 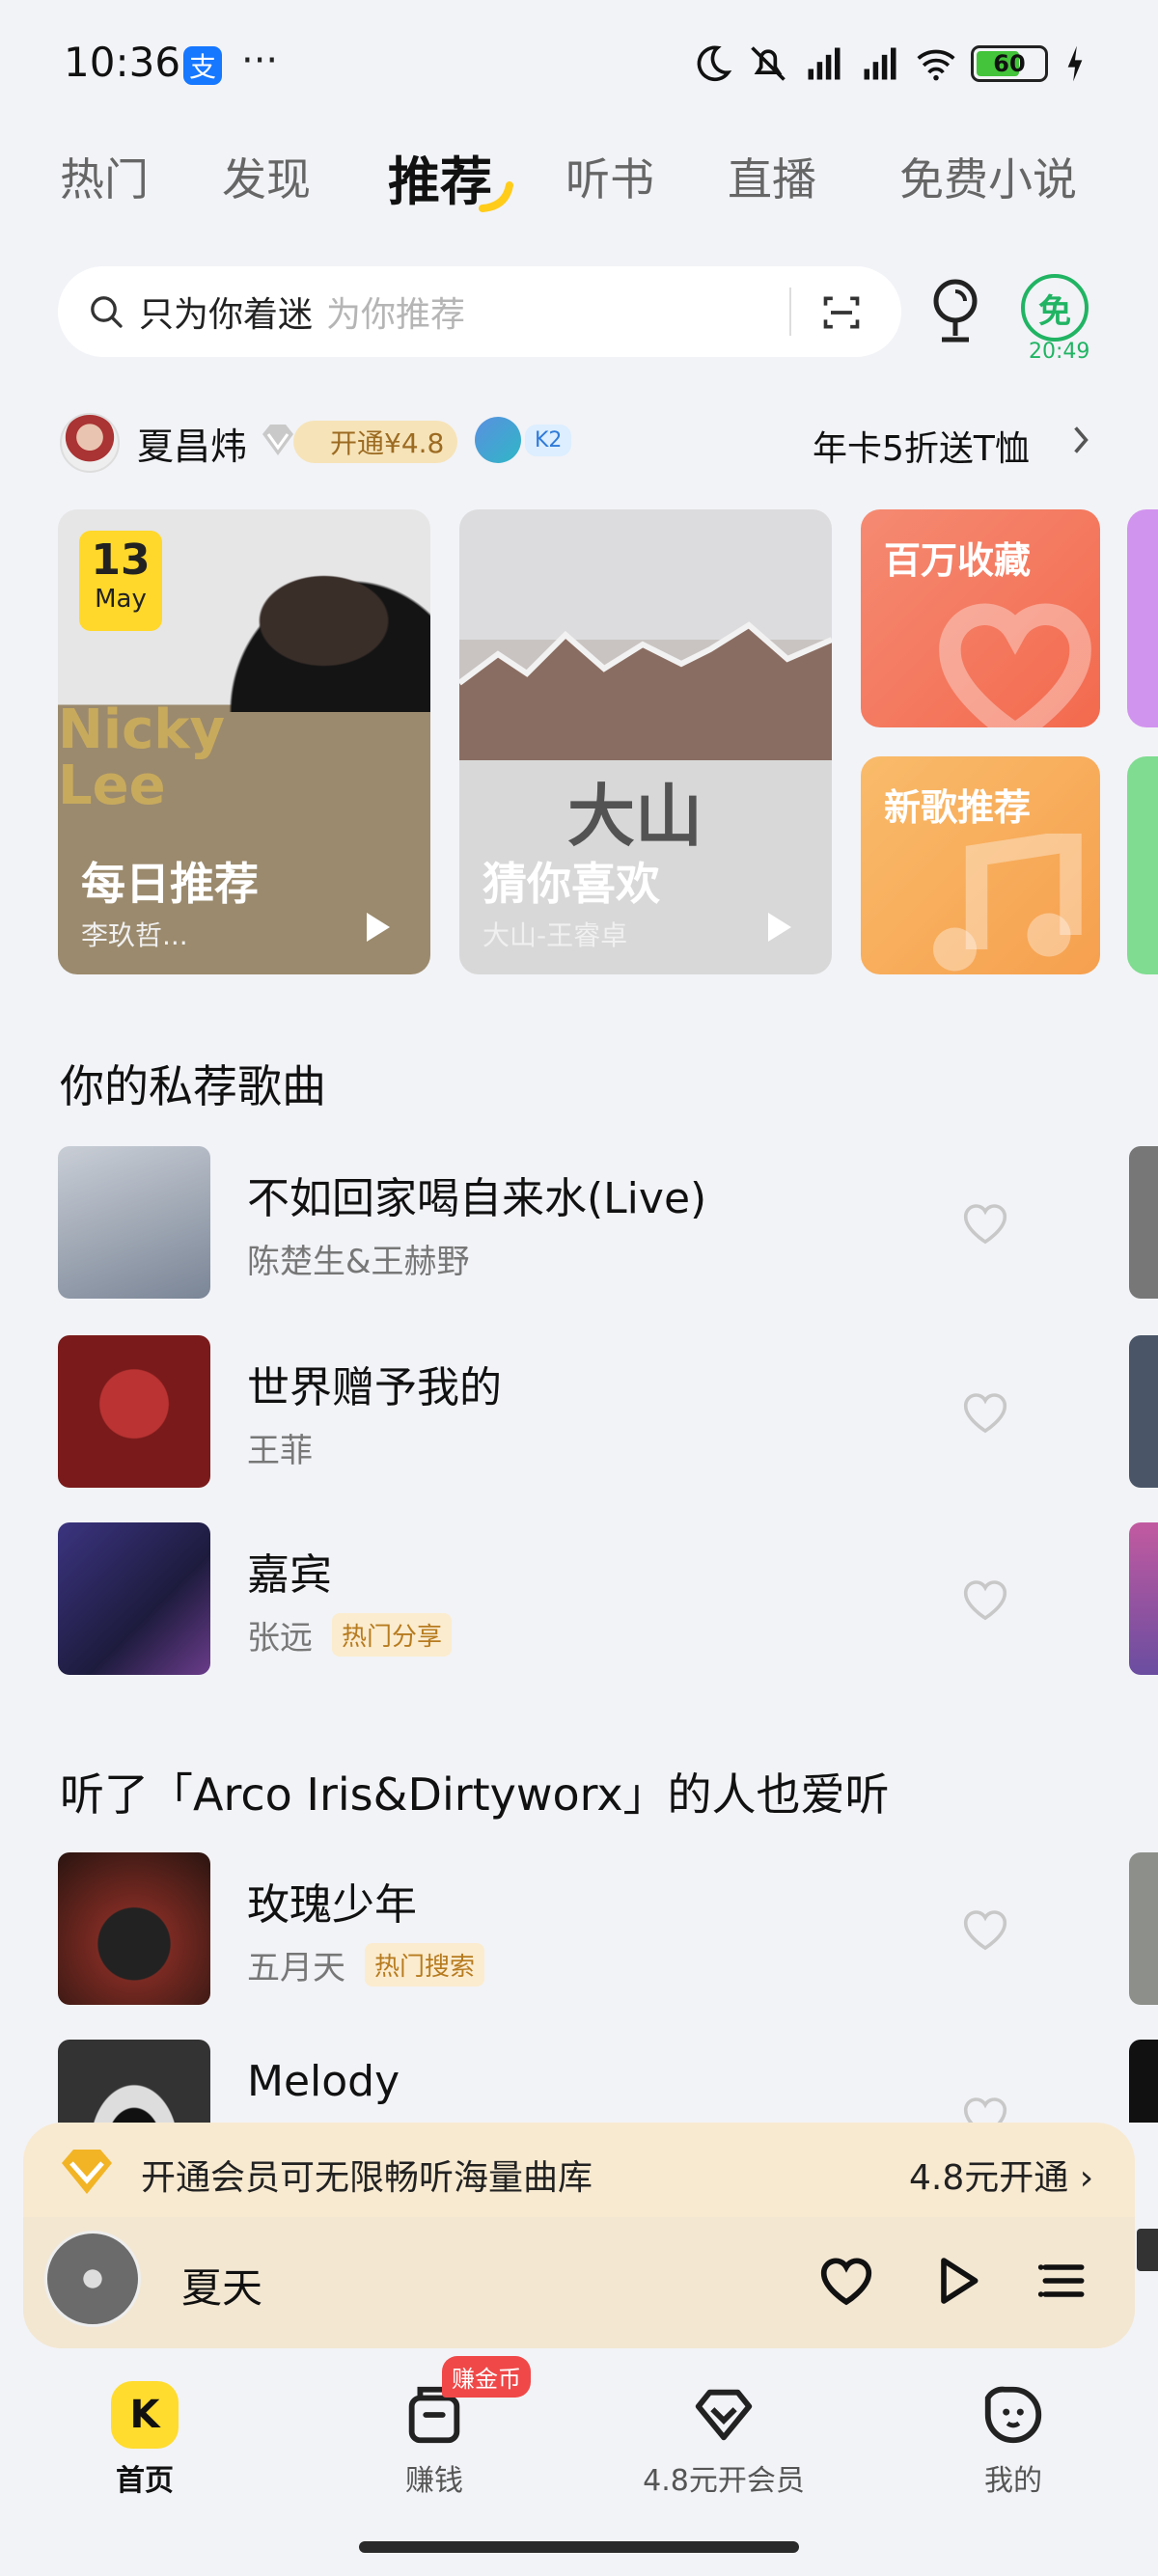 What do you see at coordinates (714, 64) in the screenshot?
I see `moon-icon` at bounding box center [714, 64].